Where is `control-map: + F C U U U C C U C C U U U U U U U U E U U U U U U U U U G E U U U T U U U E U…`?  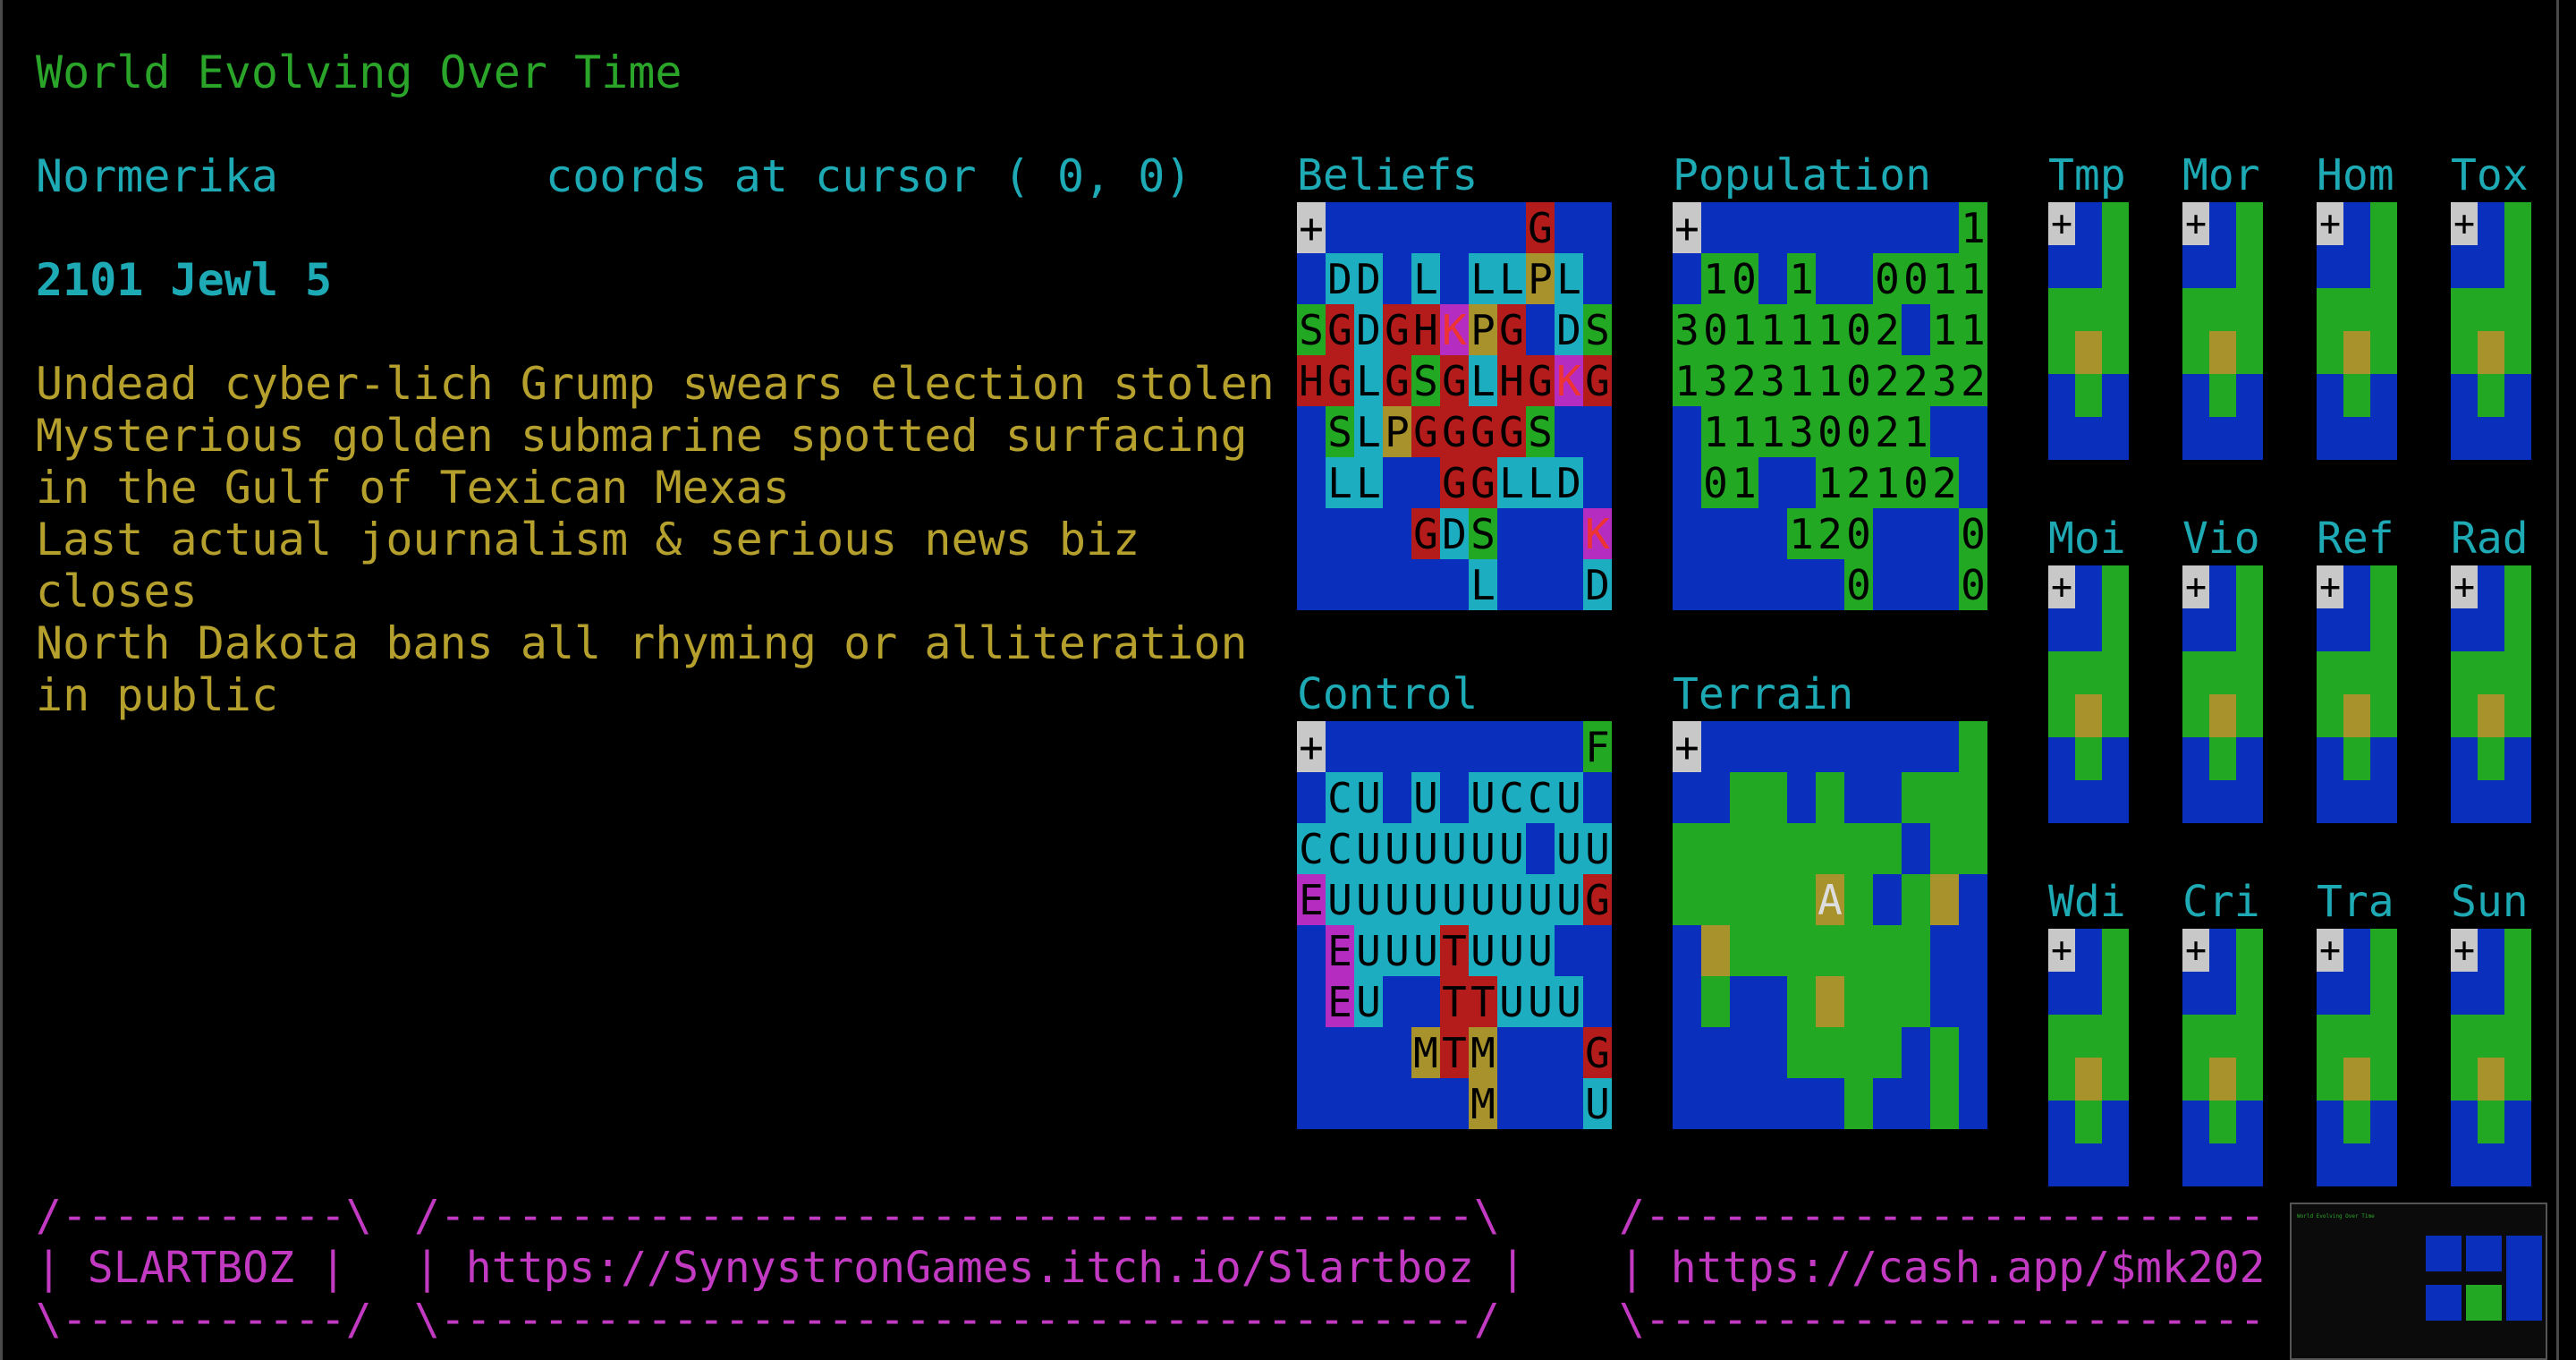
control-map: + F C U U U C C U C C U U U U U U U U E U U U U U U U U U G E U U U T U U U E U… is located at coordinates (1454, 925).